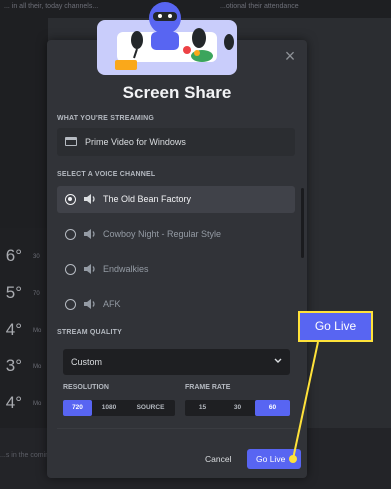  Describe the element at coordinates (218, 459) in the screenshot. I see `cancel-button: Cancel` at that location.